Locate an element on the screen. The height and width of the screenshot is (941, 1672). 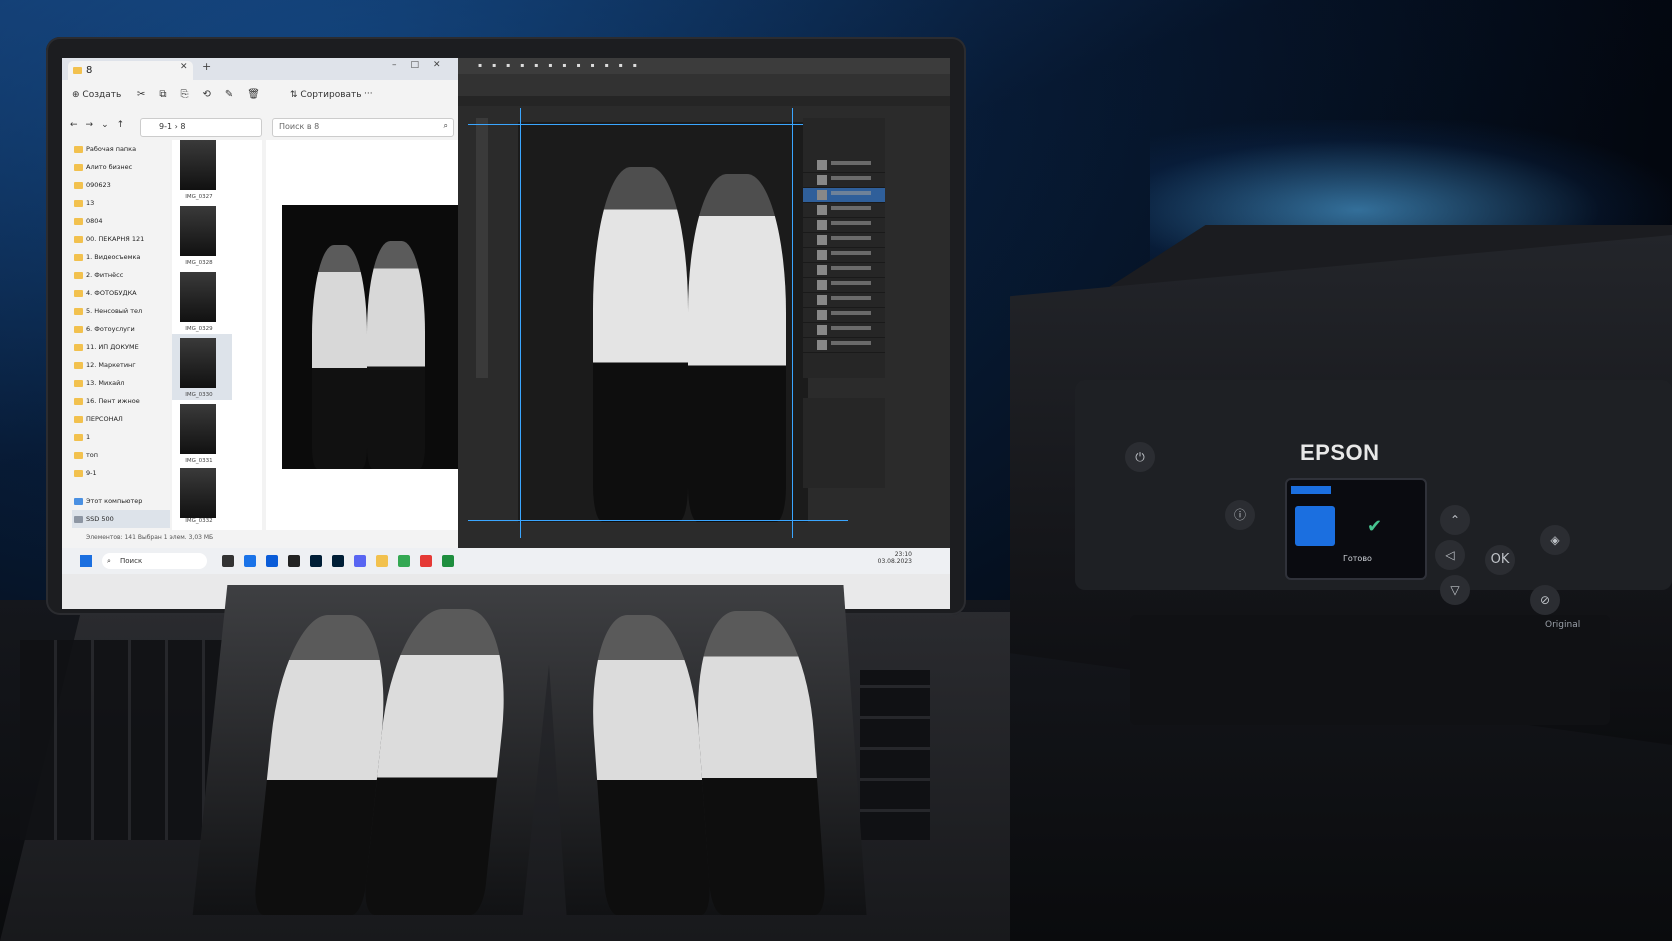
stop-icon: ⊘ is located at coordinates (1545, 600).